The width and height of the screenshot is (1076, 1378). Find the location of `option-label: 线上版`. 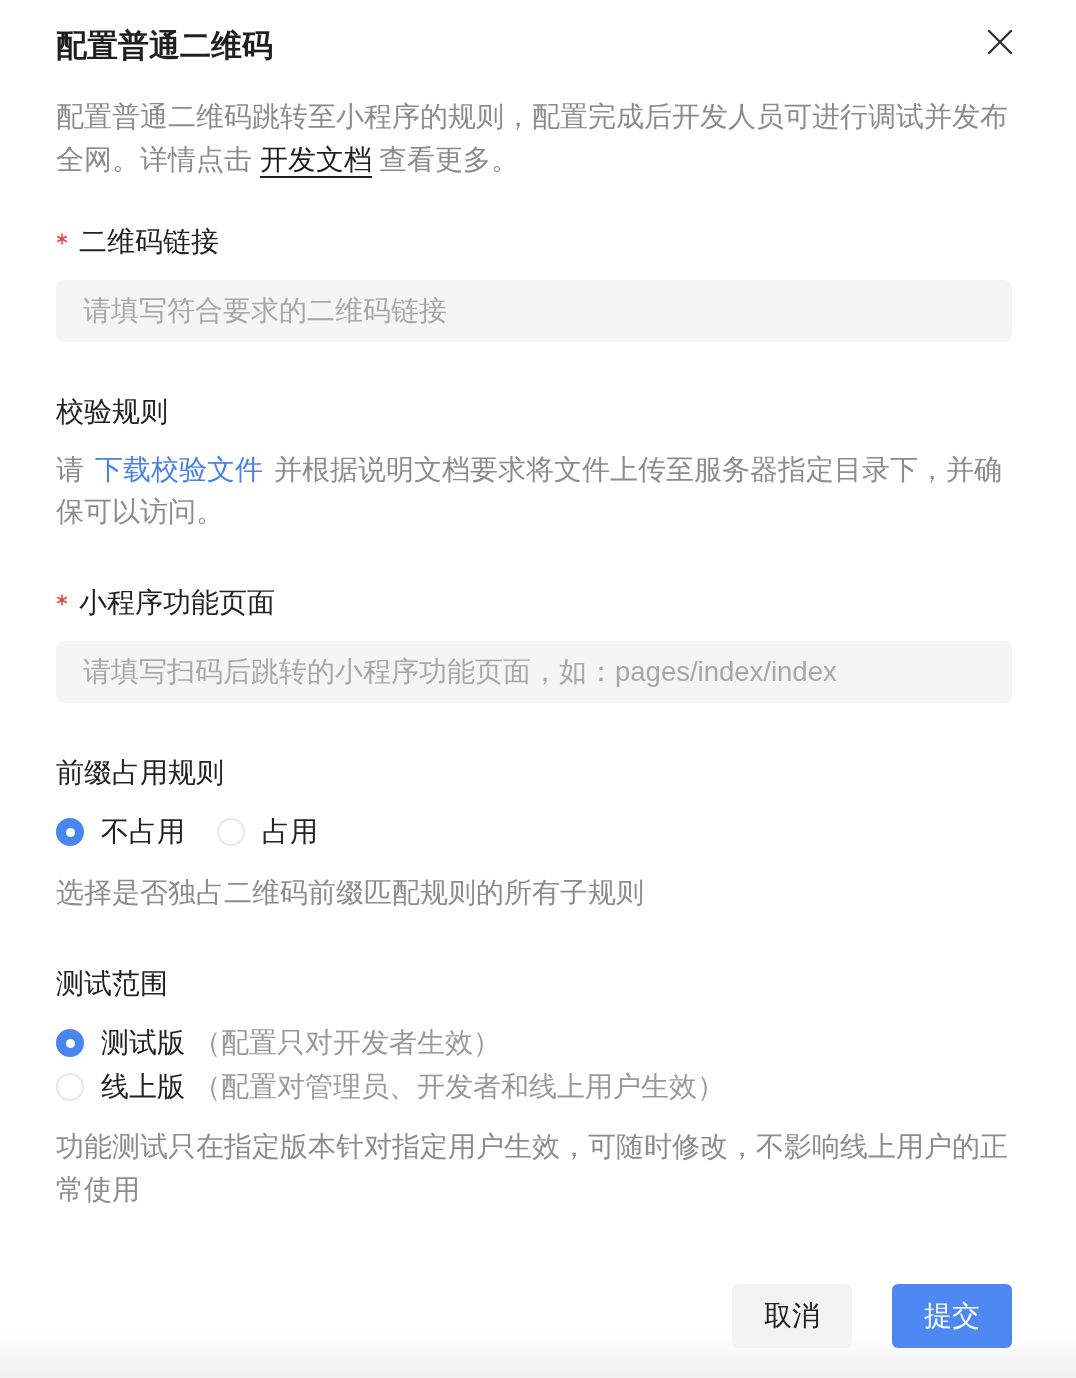

option-label: 线上版 is located at coordinates (143, 1087).